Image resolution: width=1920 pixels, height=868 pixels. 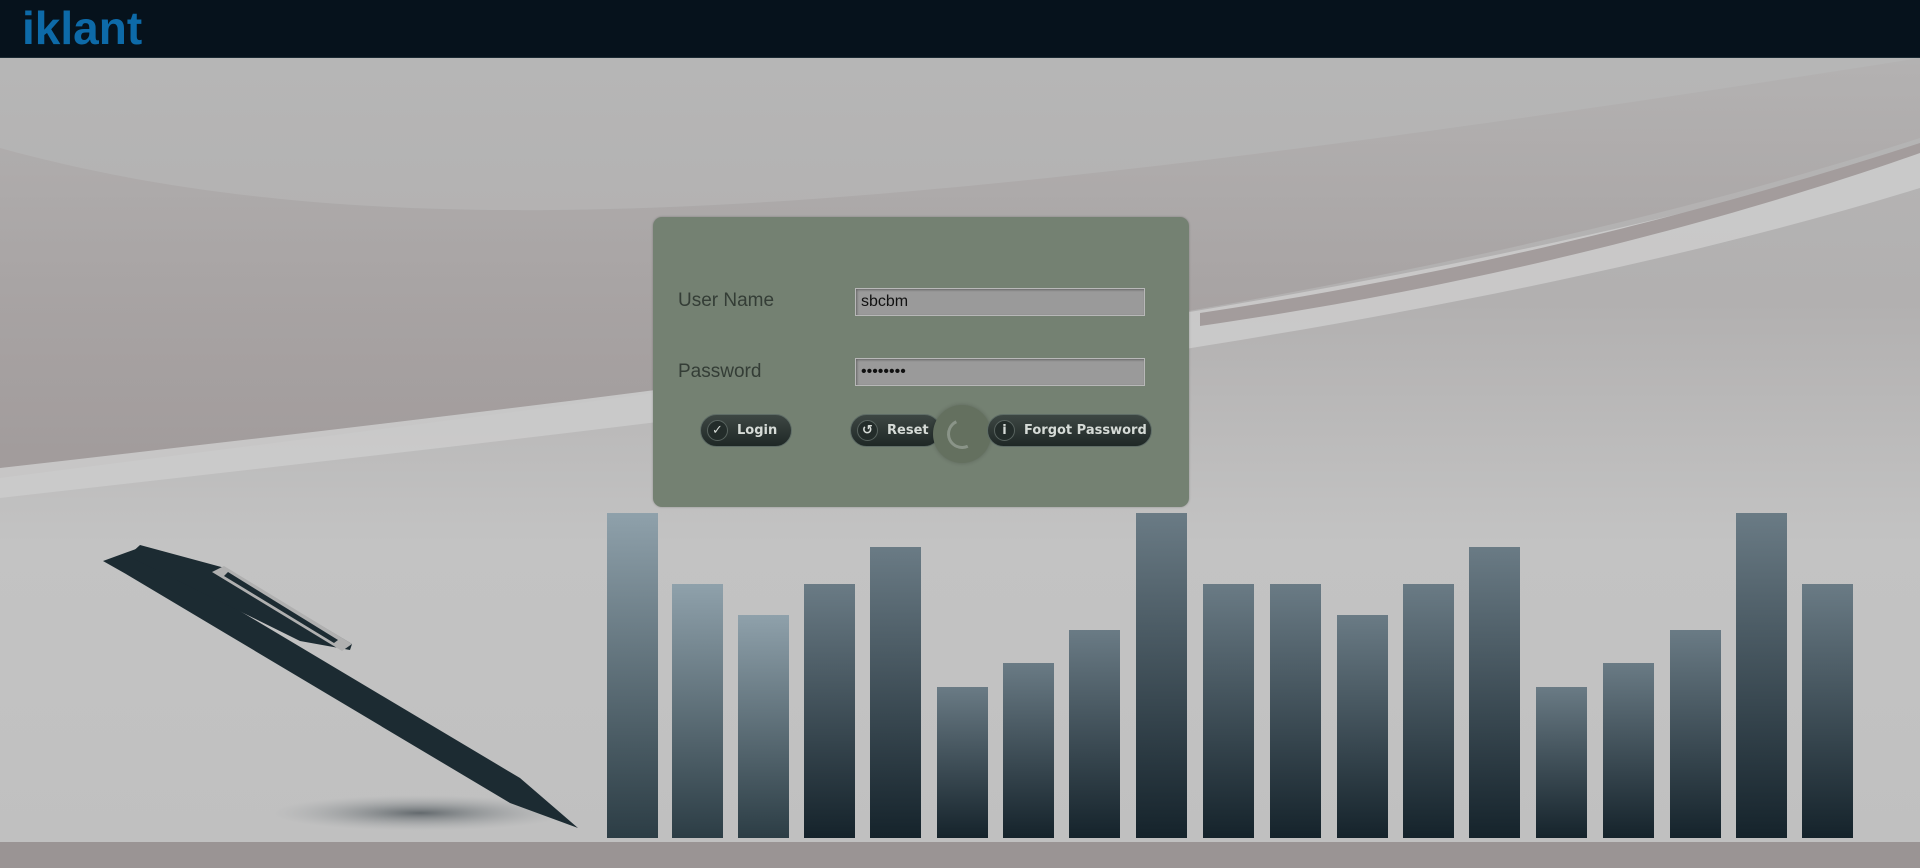 I want to click on password-input, so click(x=1000, y=372).